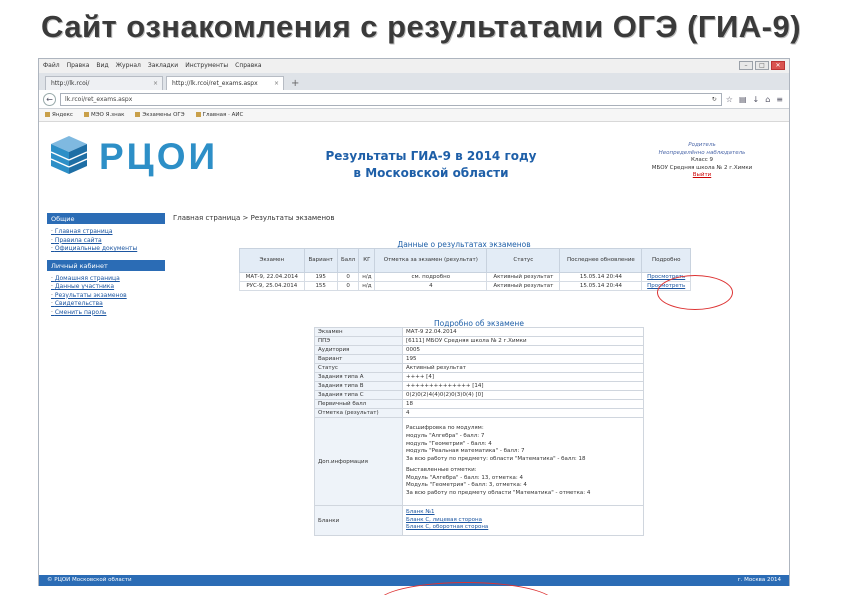 The width and height of the screenshot is (842, 595). I want to click on col-header: КГ, so click(367, 260).